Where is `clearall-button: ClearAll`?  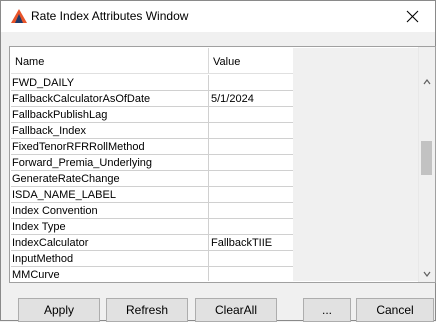 clearall-button: ClearAll is located at coordinates (236, 310).